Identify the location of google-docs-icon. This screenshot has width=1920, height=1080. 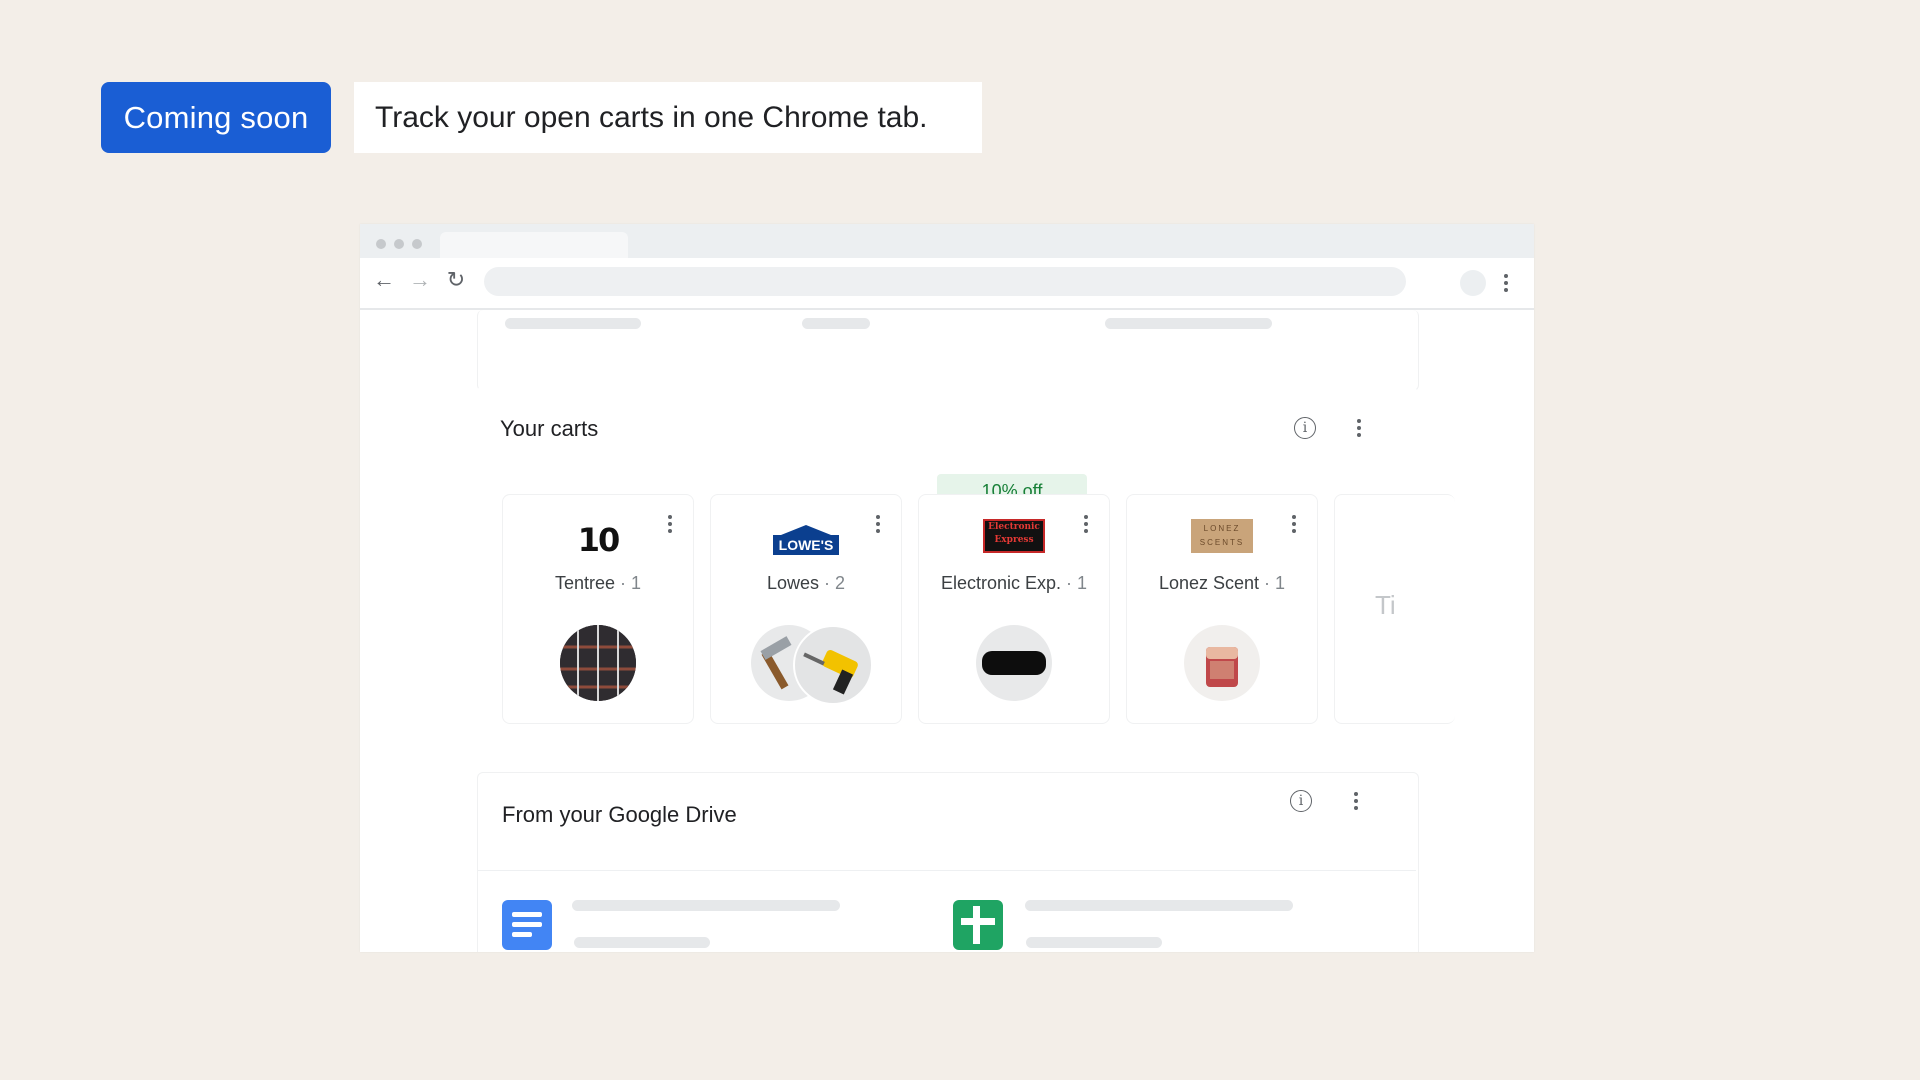
(527, 925).